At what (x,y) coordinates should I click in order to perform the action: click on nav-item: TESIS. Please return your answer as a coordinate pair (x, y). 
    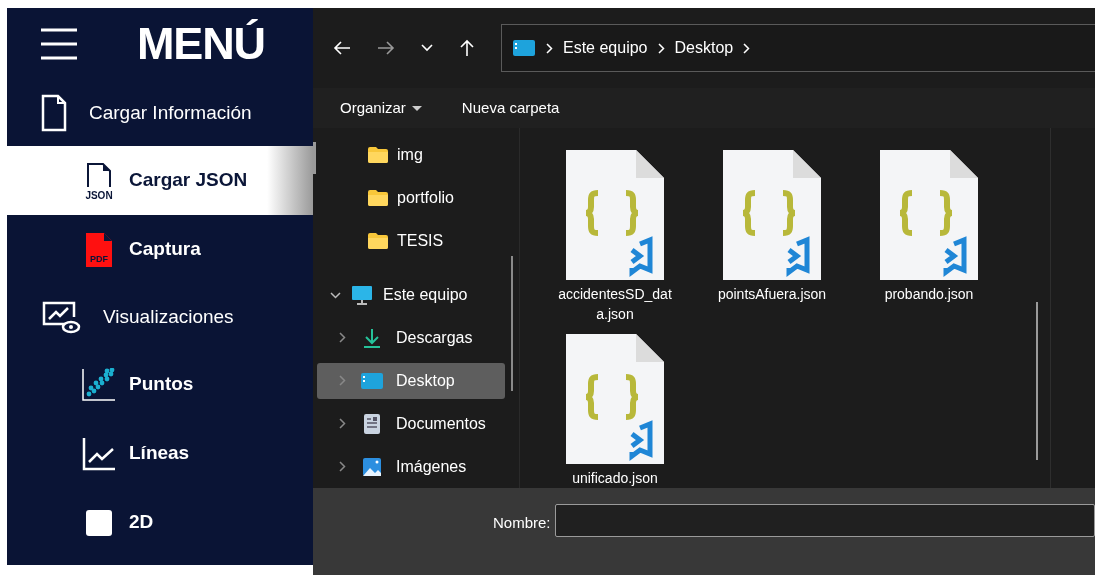
    Looking at the image, I should click on (416, 240).